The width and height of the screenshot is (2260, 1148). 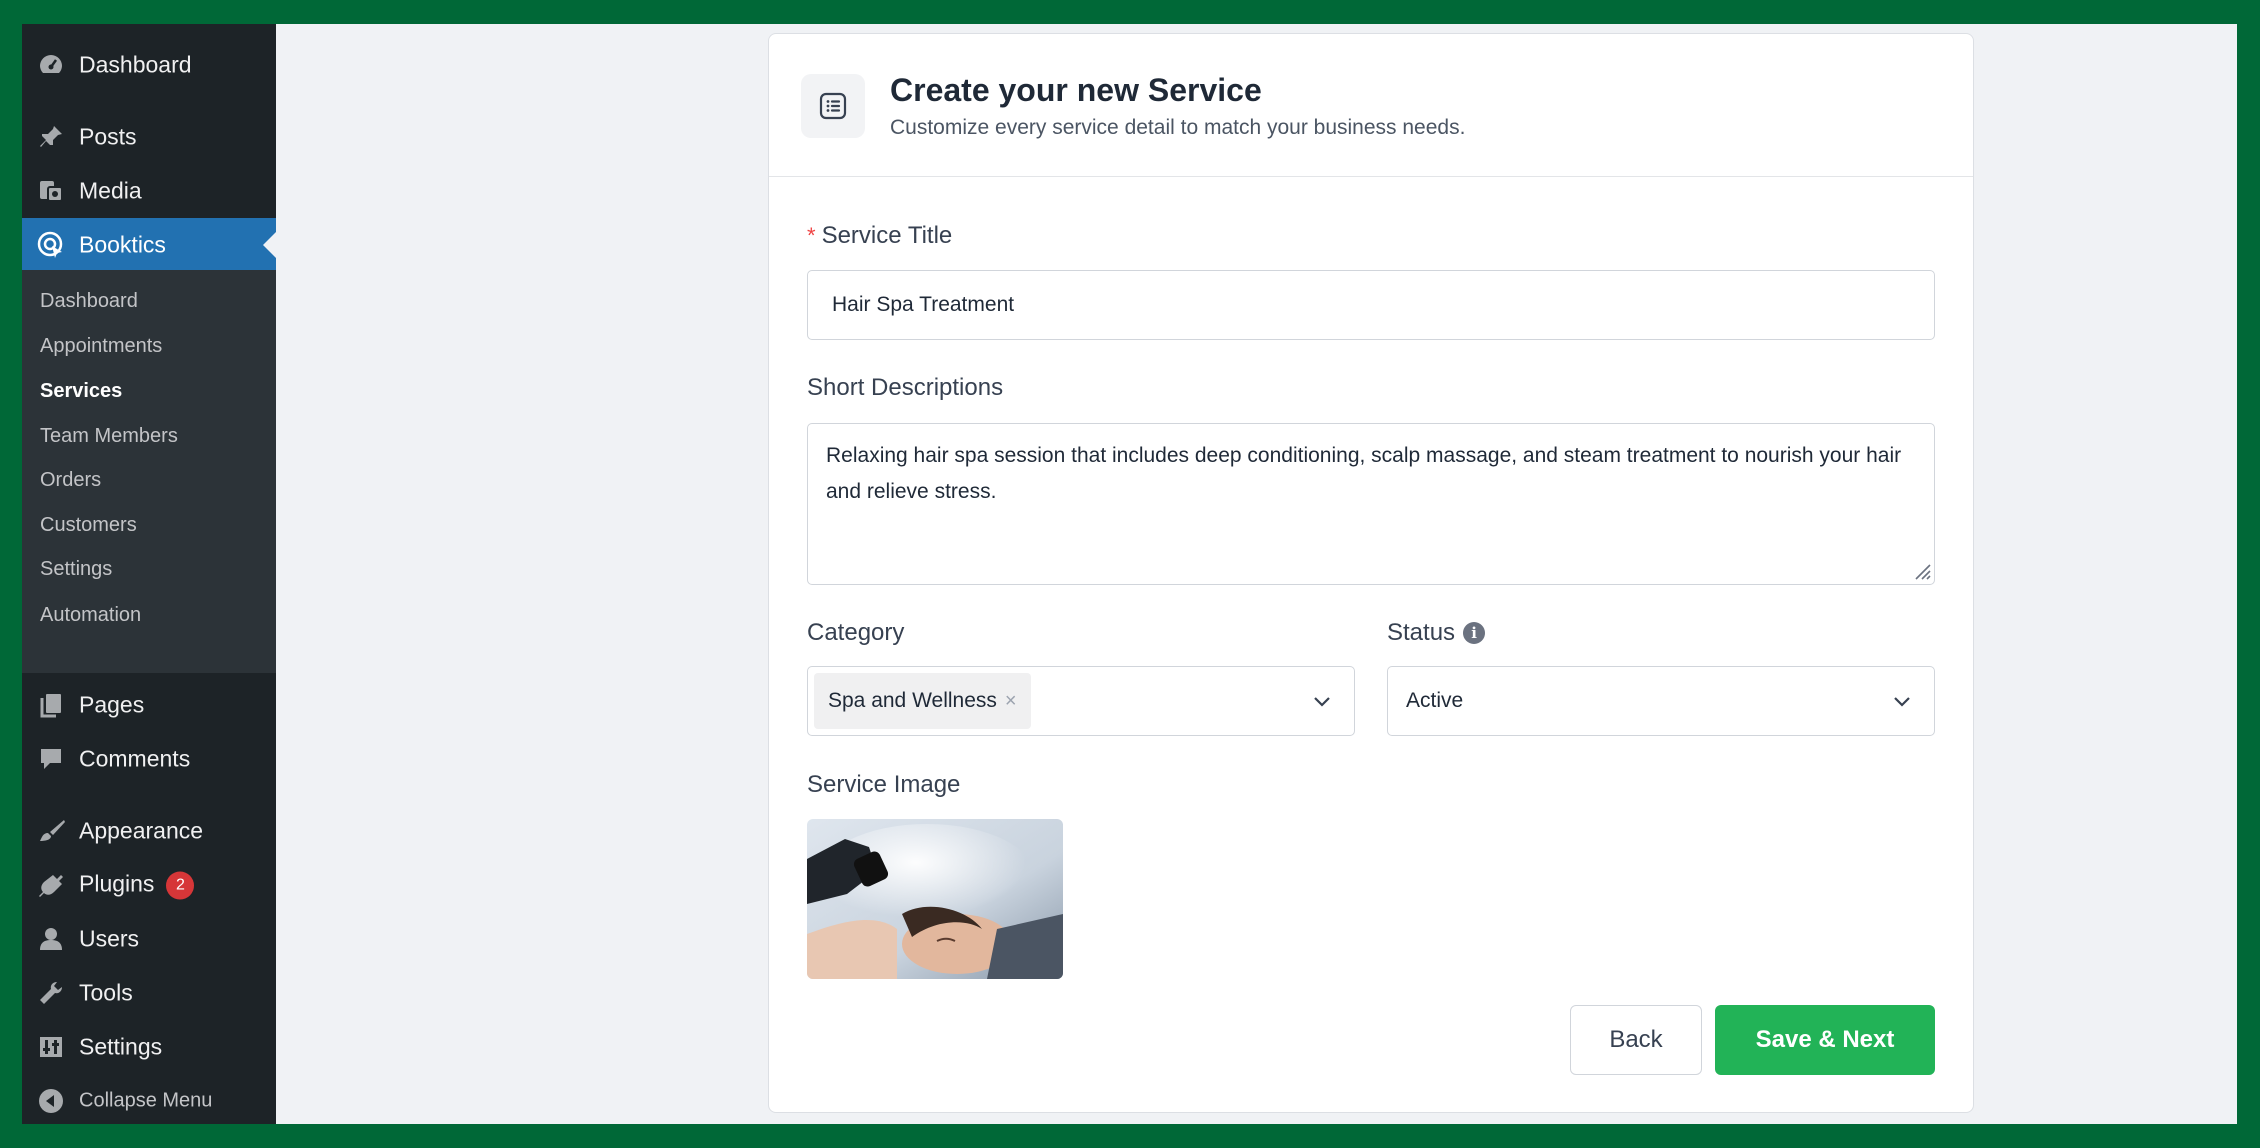 I want to click on wrench-icon, so click(x=51, y=993).